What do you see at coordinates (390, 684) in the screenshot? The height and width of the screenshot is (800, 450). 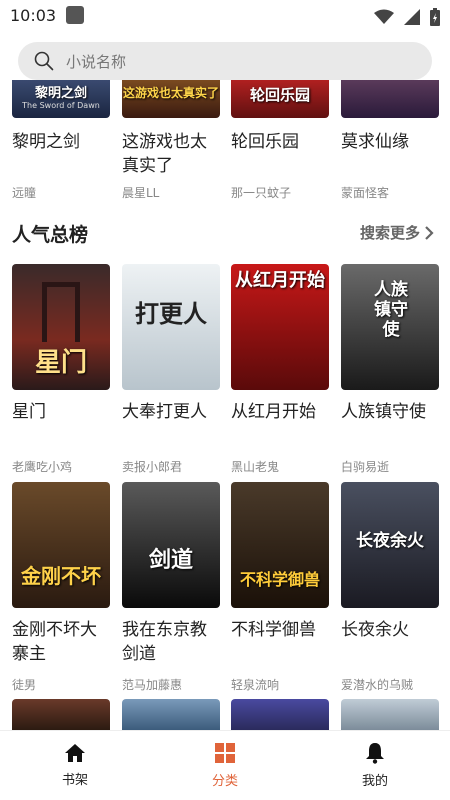 I see `book-author: 爱潜水的乌贼` at bounding box center [390, 684].